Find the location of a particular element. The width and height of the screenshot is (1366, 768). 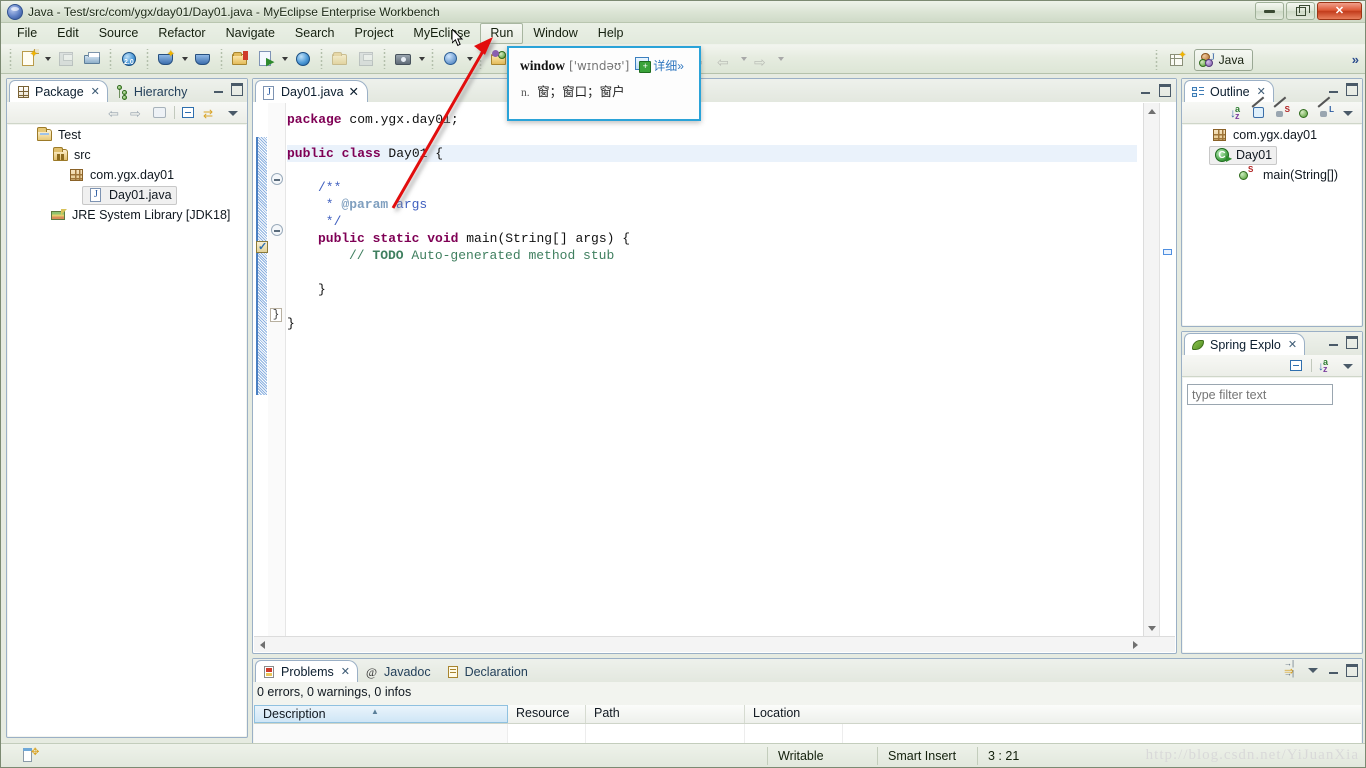

run-as-icon: ✦ is located at coordinates (166, 59).